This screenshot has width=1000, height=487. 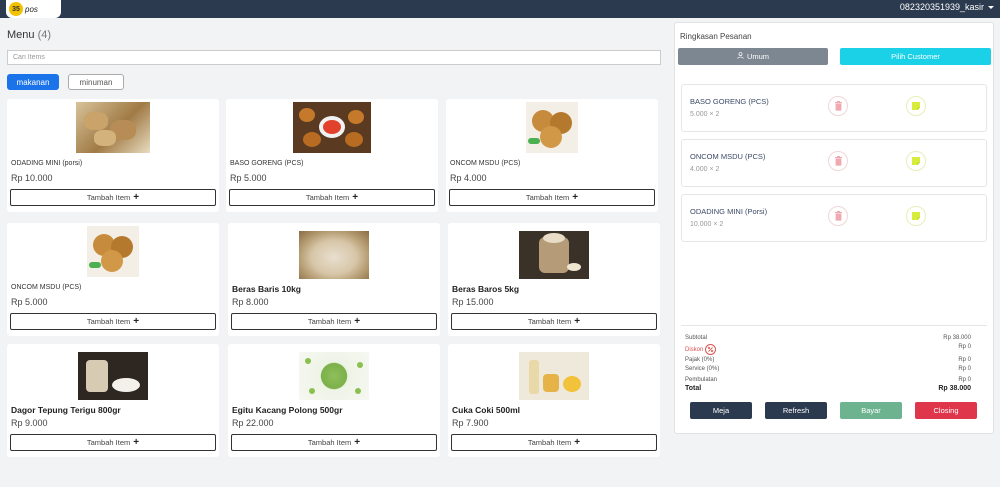 I want to click on refresh-button: Refresh, so click(x=796, y=410).